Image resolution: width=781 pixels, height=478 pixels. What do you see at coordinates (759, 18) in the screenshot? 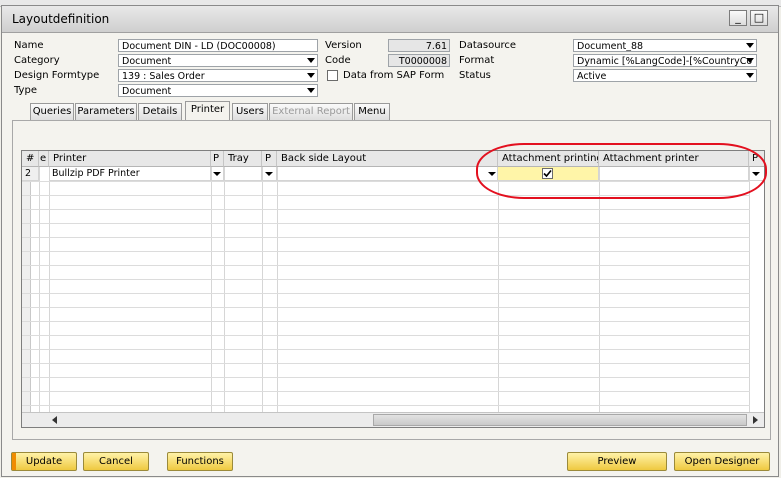
I see `maximize-button: □` at bounding box center [759, 18].